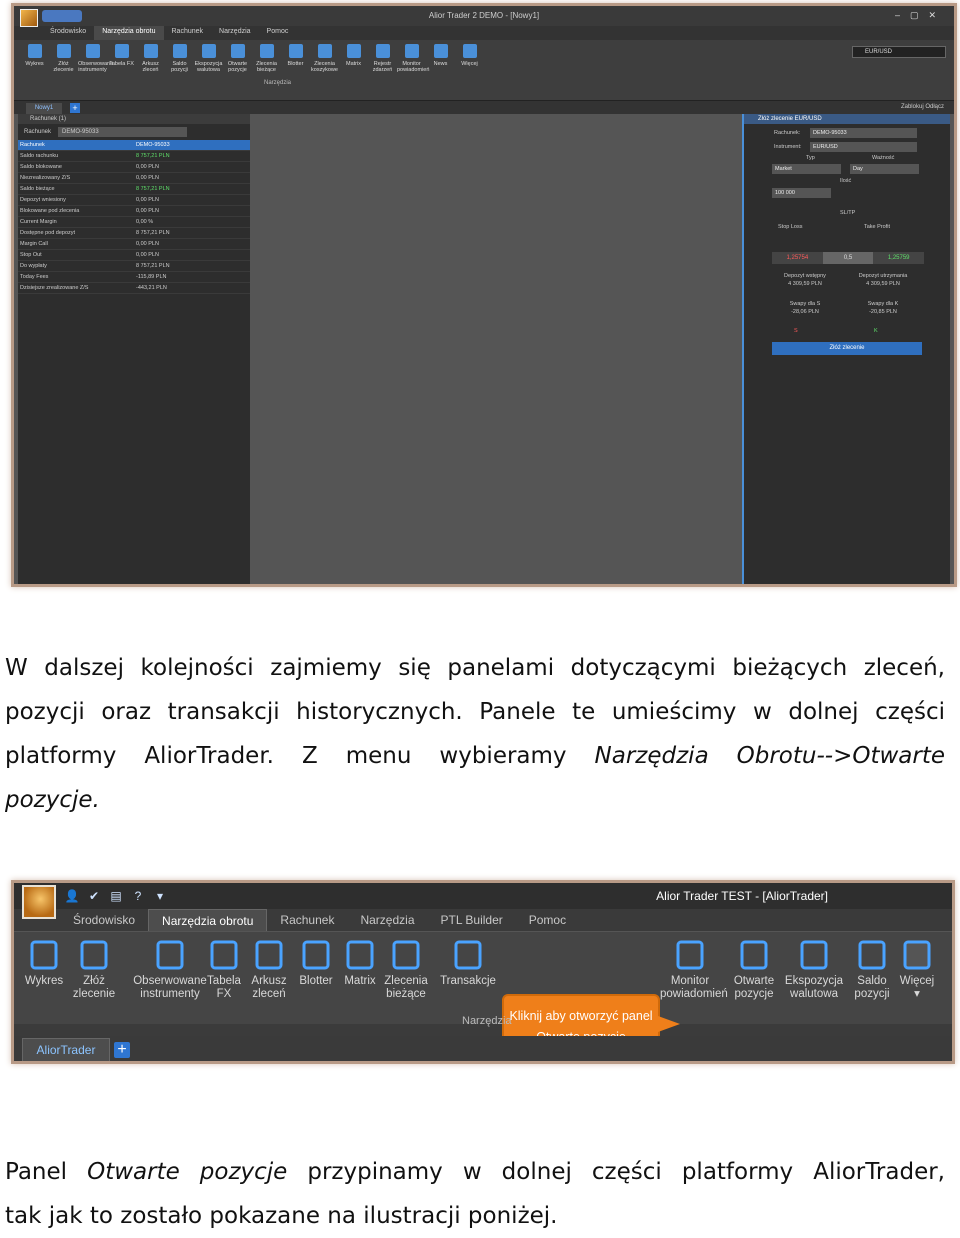 The height and width of the screenshot is (1238, 960). What do you see at coordinates (876, 331) in the screenshot?
I see `buy-radio: K` at bounding box center [876, 331].